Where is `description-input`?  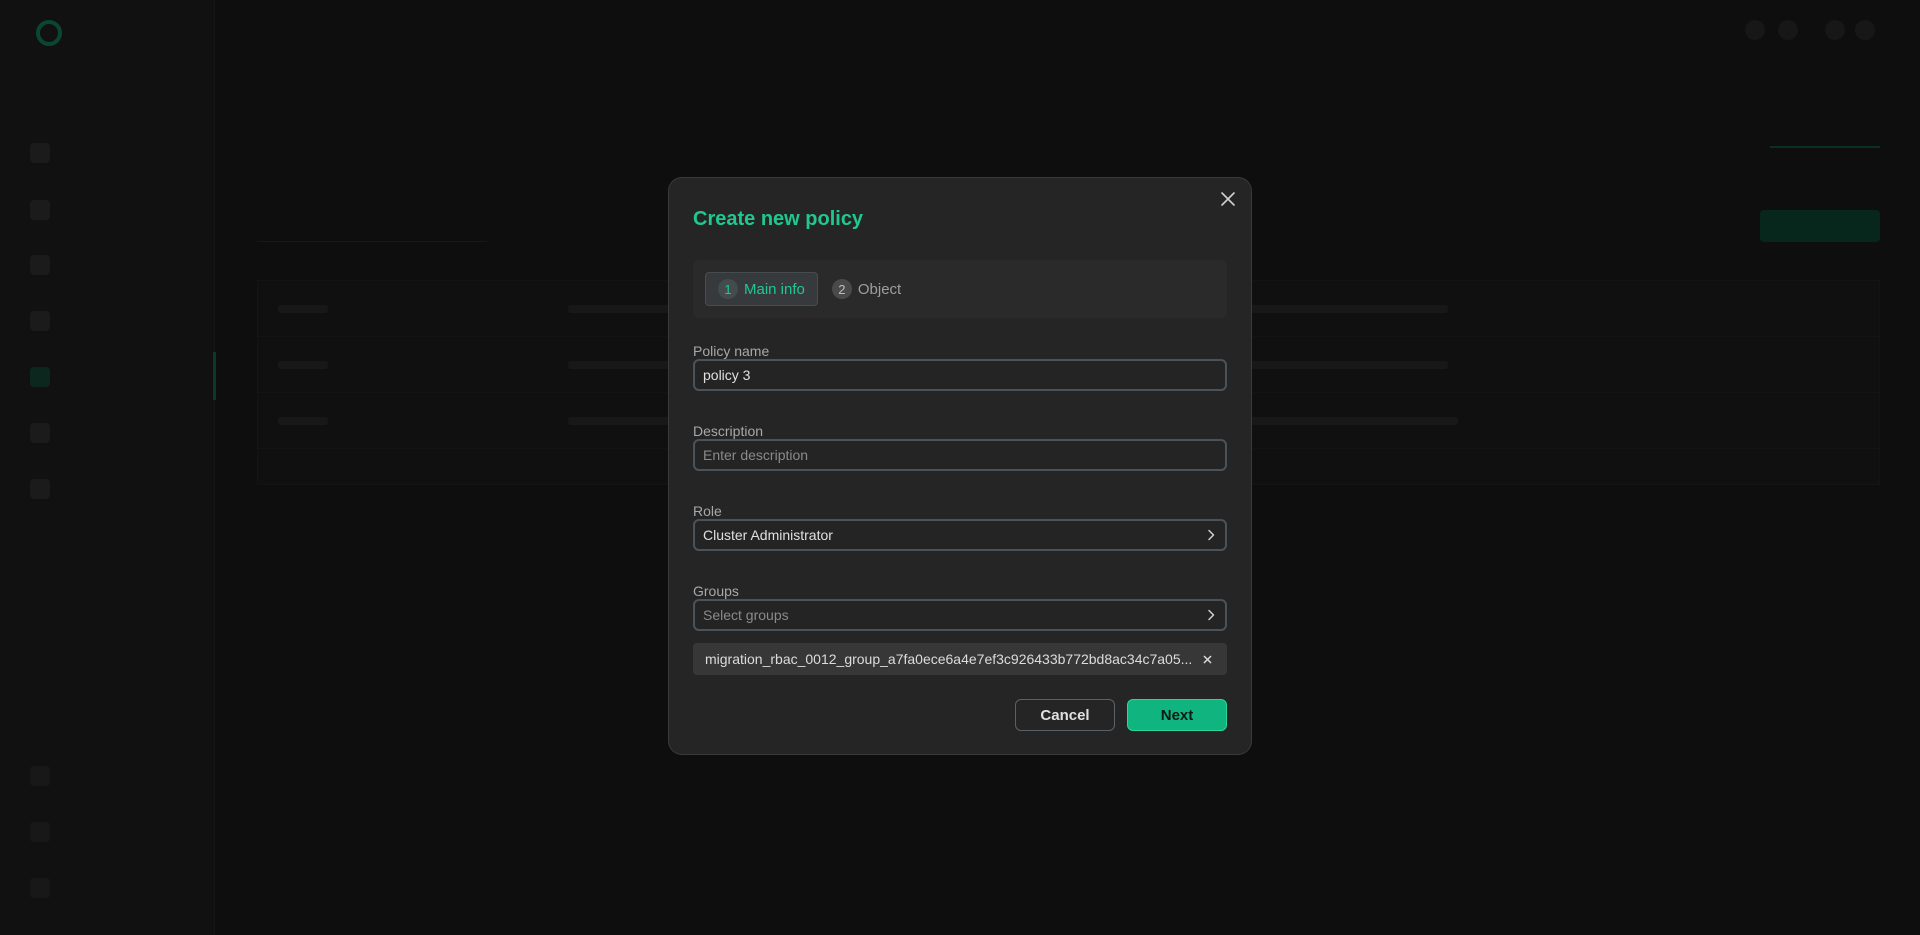
description-input is located at coordinates (960, 455).